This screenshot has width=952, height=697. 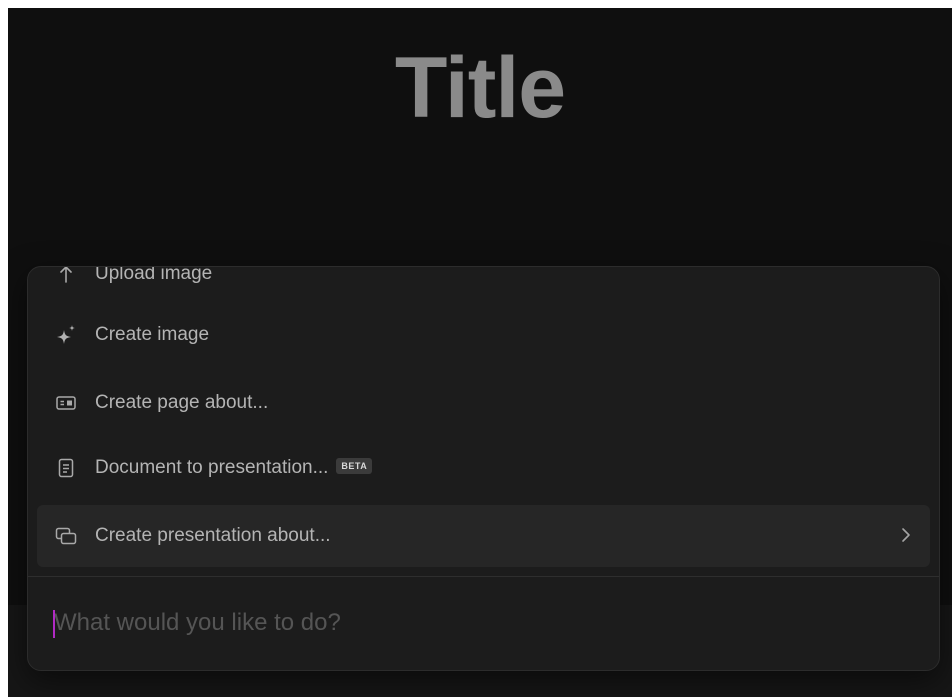 What do you see at coordinates (480, 88) in the screenshot?
I see `page-title: Title` at bounding box center [480, 88].